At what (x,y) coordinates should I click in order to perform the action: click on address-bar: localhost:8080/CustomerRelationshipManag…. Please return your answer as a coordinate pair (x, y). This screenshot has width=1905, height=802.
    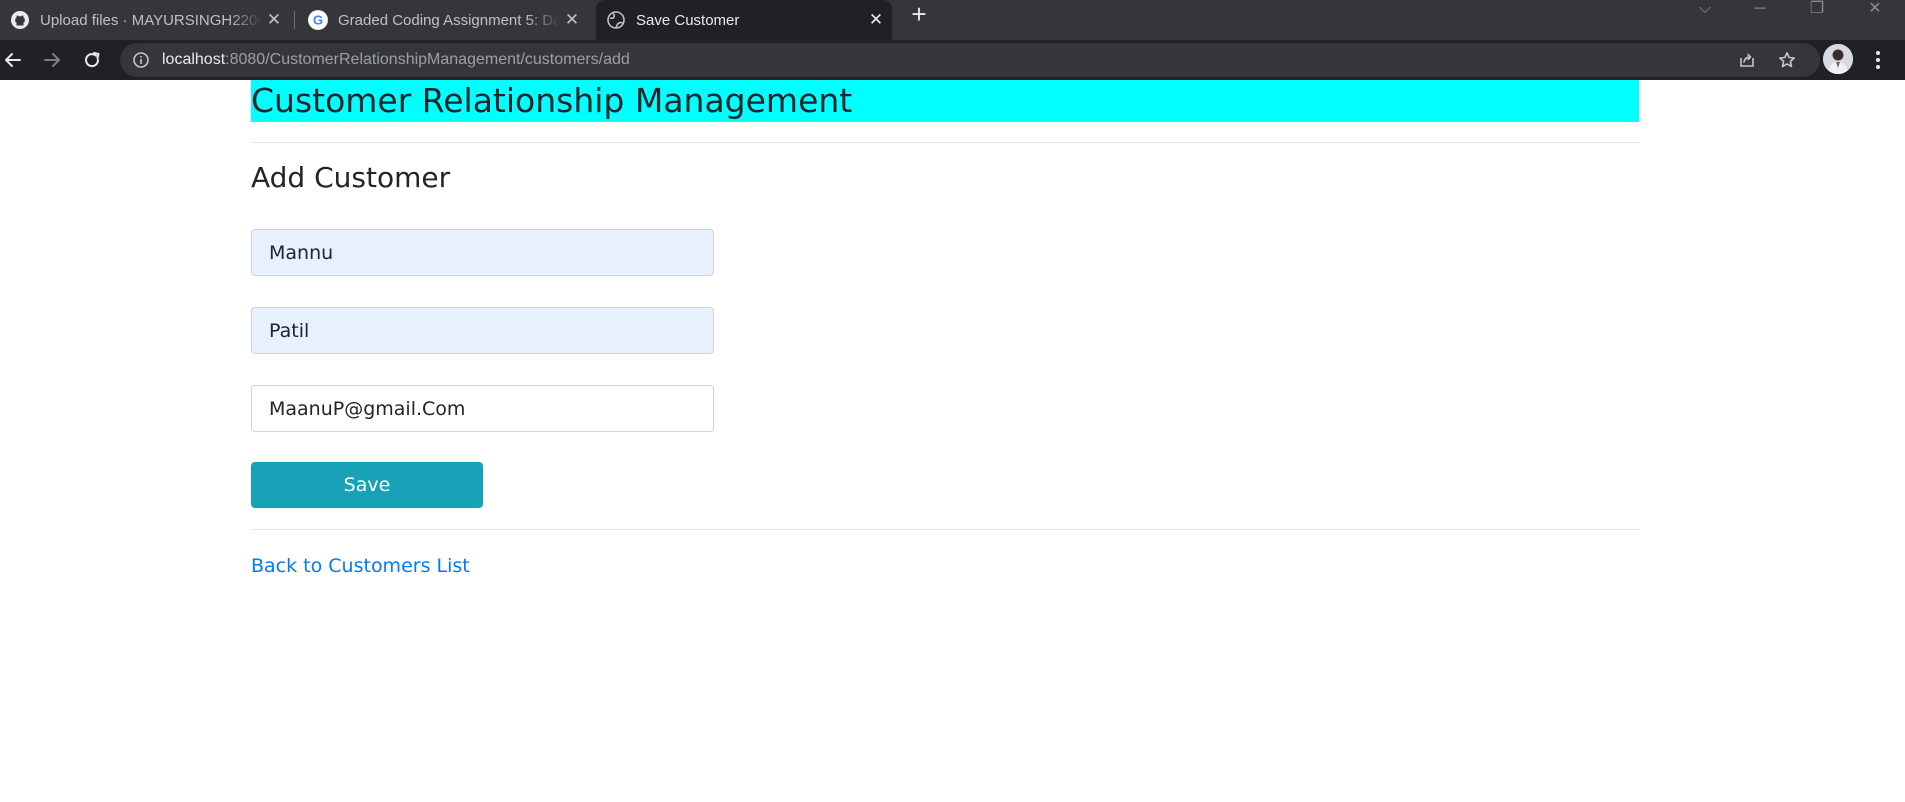
    Looking at the image, I should click on (970, 60).